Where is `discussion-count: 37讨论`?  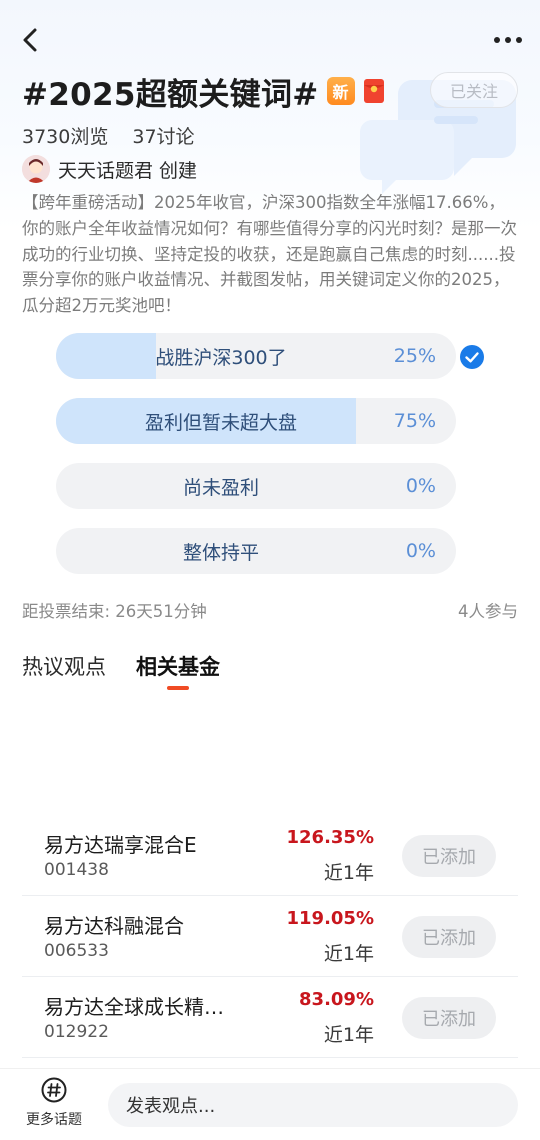
discussion-count: 37讨论 is located at coordinates (163, 137).